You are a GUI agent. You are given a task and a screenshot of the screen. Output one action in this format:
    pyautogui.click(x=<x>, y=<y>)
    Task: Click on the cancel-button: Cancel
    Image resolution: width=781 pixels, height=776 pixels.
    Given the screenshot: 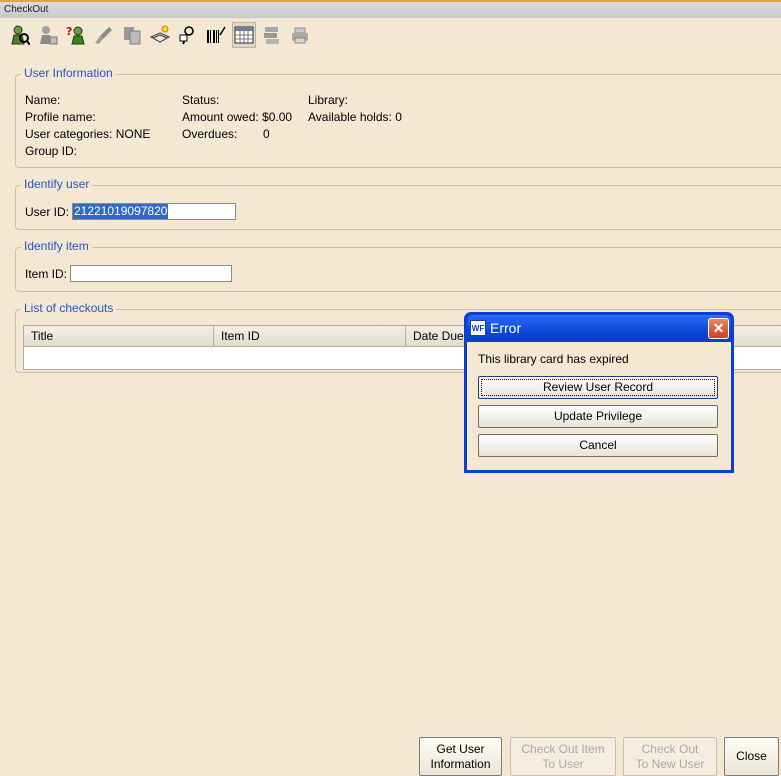 What is the action you would take?
    pyautogui.click(x=598, y=445)
    